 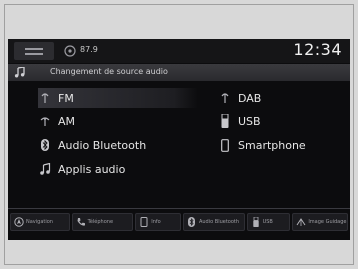 I want to click on shortcut-info: Info, so click(x=158, y=222).